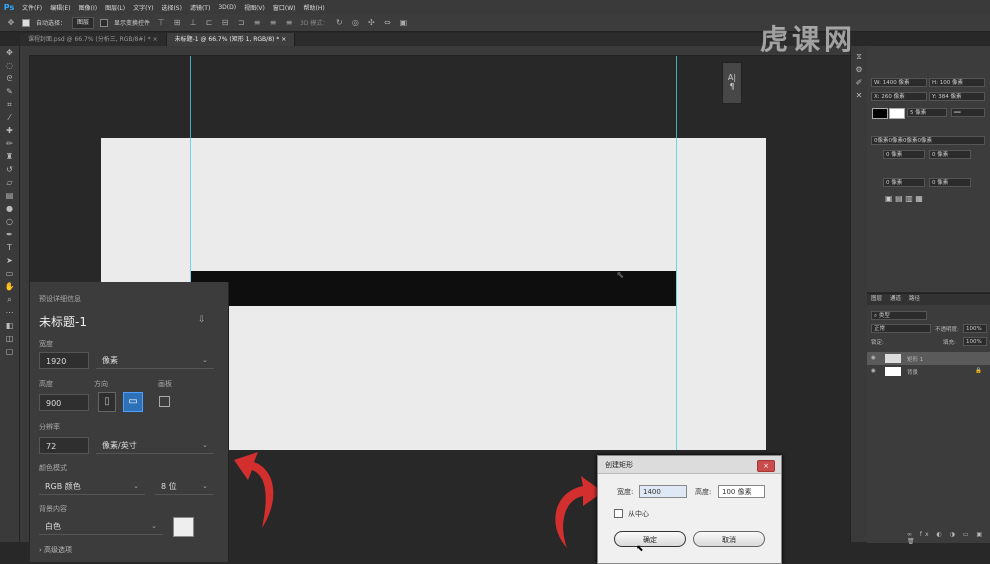 The width and height of the screenshot is (990, 564). I want to click on document-canvas-bottom, so click(497, 378).